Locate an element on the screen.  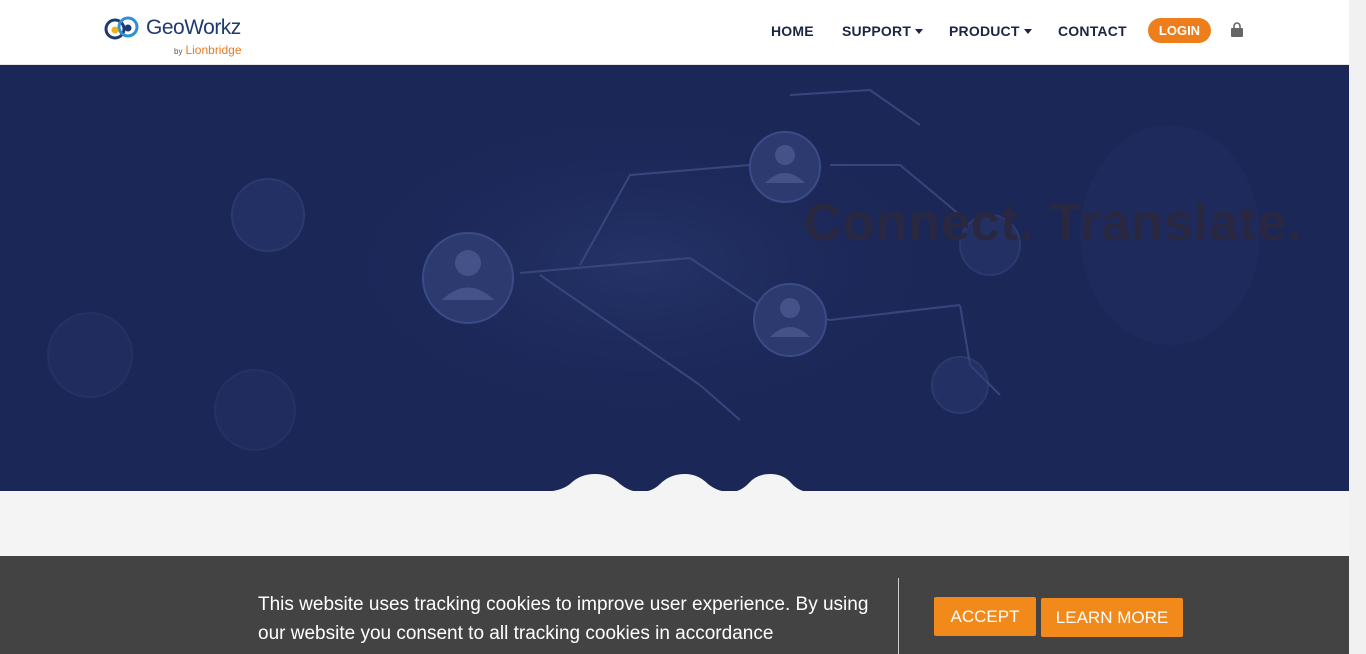
nav-contact: CONTACT is located at coordinates (1092, 31).